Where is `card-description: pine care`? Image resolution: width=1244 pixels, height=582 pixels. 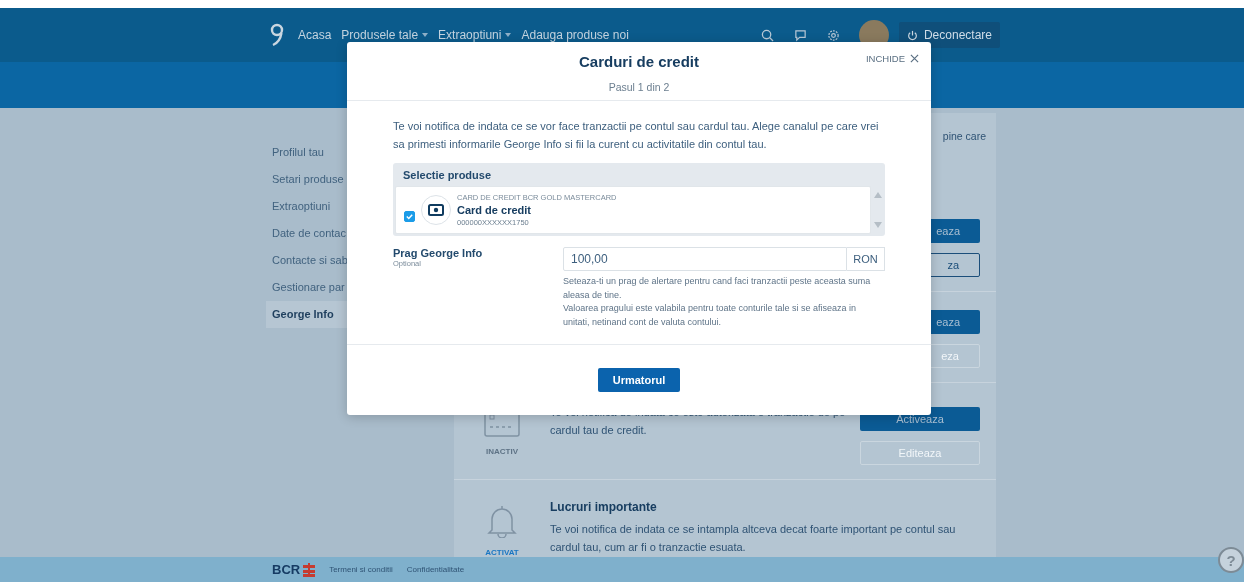
card-description: pine care is located at coordinates (963, 136).